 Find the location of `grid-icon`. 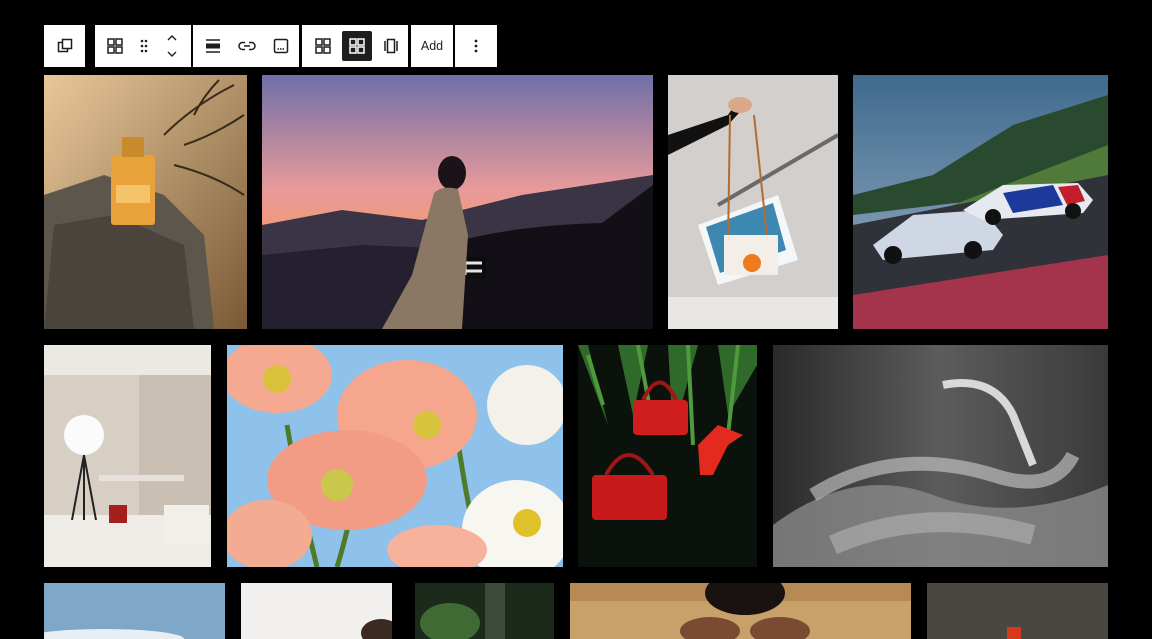

grid-icon is located at coordinates (323, 46).